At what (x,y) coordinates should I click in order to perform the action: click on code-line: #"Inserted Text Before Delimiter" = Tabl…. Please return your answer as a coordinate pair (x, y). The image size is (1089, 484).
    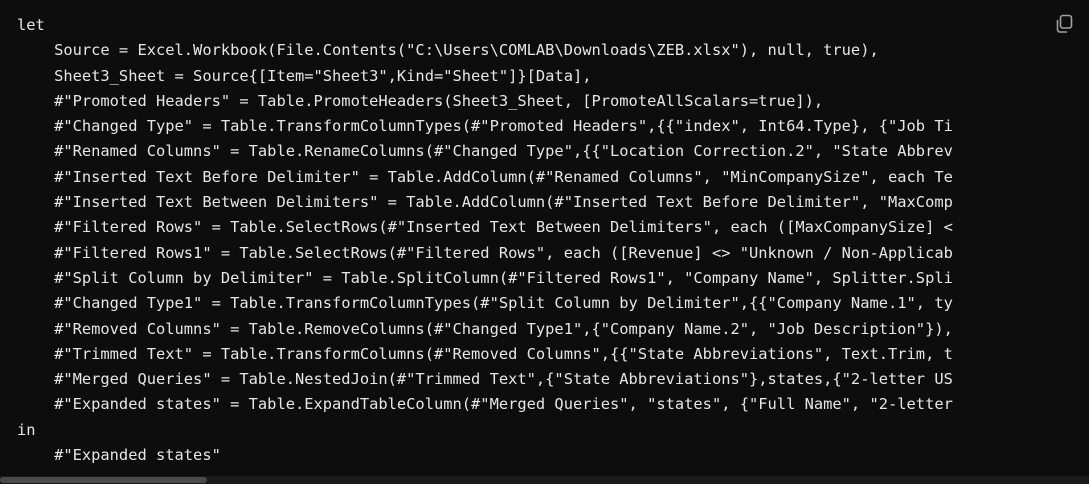
    Looking at the image, I should click on (485, 176).